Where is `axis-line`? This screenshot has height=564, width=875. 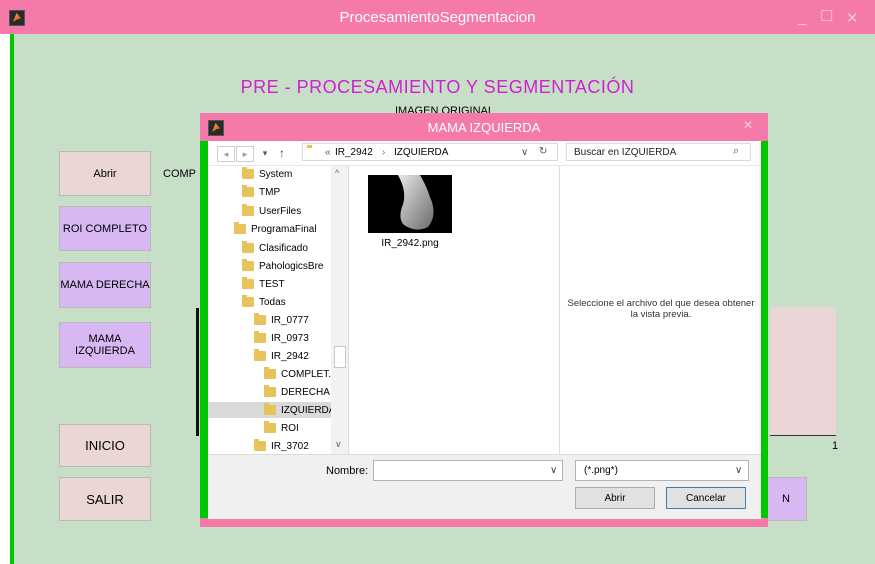 axis-line is located at coordinates (803, 435).